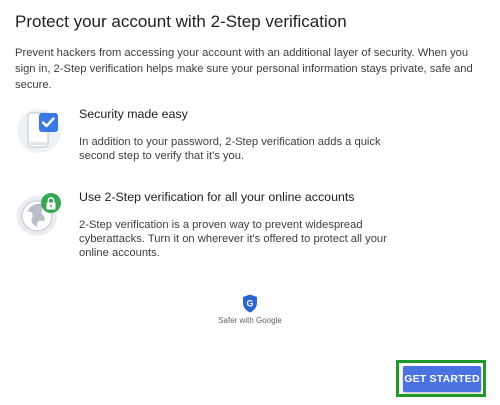 This screenshot has height=405, width=500. I want to click on shield-letter: G, so click(249, 304).